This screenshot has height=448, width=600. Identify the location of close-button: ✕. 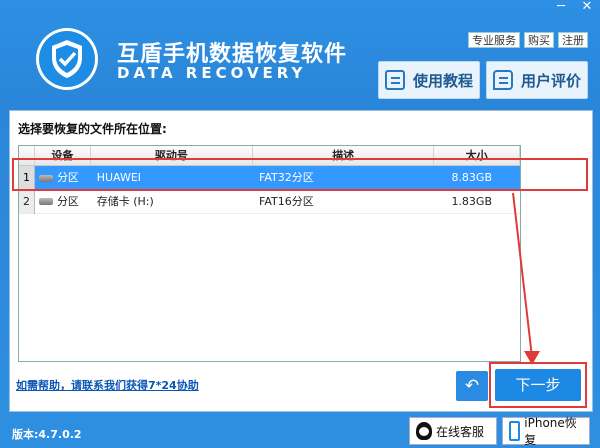
(587, 8).